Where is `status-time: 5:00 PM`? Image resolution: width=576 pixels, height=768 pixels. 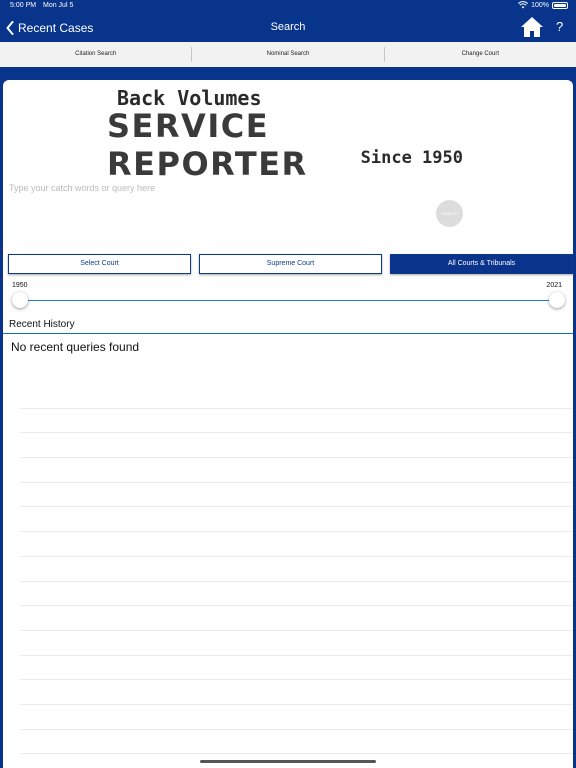 status-time: 5:00 PM is located at coordinates (23, 5).